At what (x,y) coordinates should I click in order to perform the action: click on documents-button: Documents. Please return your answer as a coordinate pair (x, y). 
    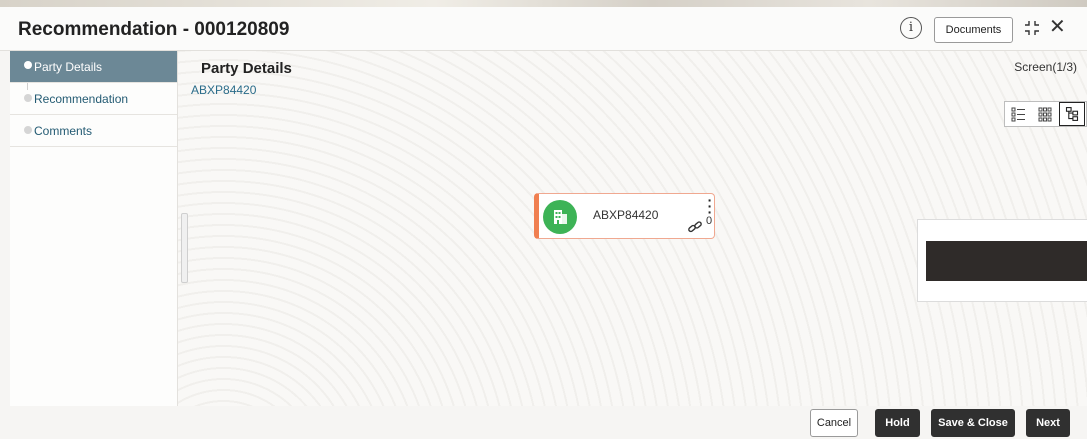
    Looking at the image, I should click on (973, 30).